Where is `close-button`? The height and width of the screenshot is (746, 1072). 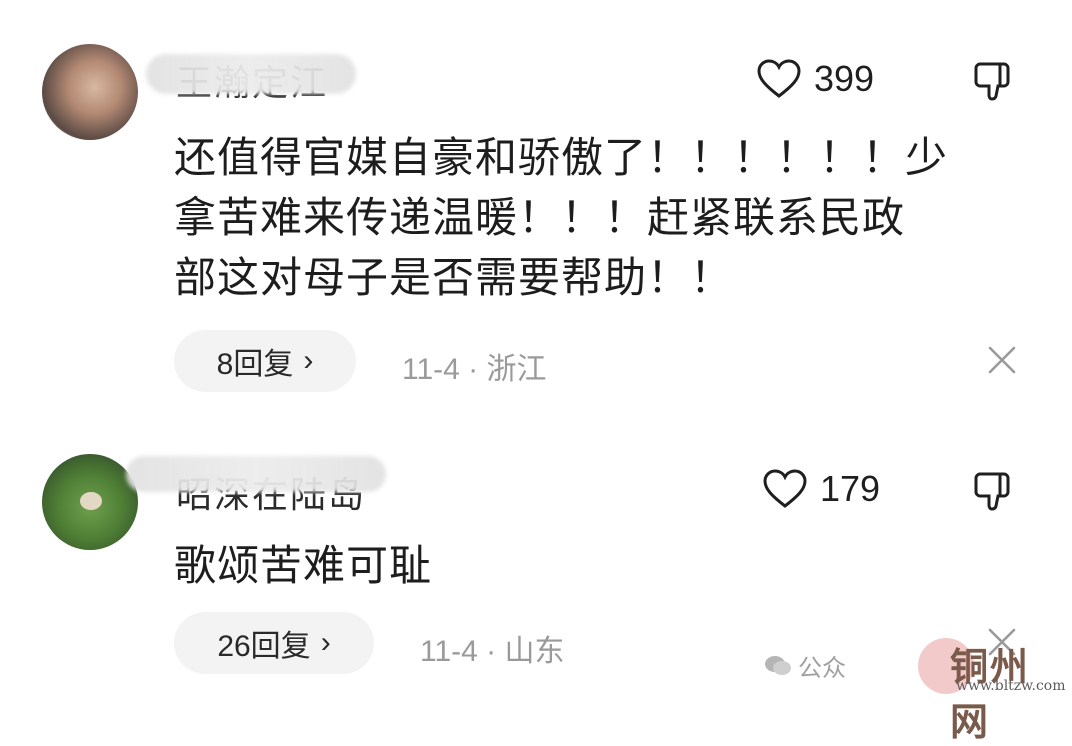 close-button is located at coordinates (1002, 360).